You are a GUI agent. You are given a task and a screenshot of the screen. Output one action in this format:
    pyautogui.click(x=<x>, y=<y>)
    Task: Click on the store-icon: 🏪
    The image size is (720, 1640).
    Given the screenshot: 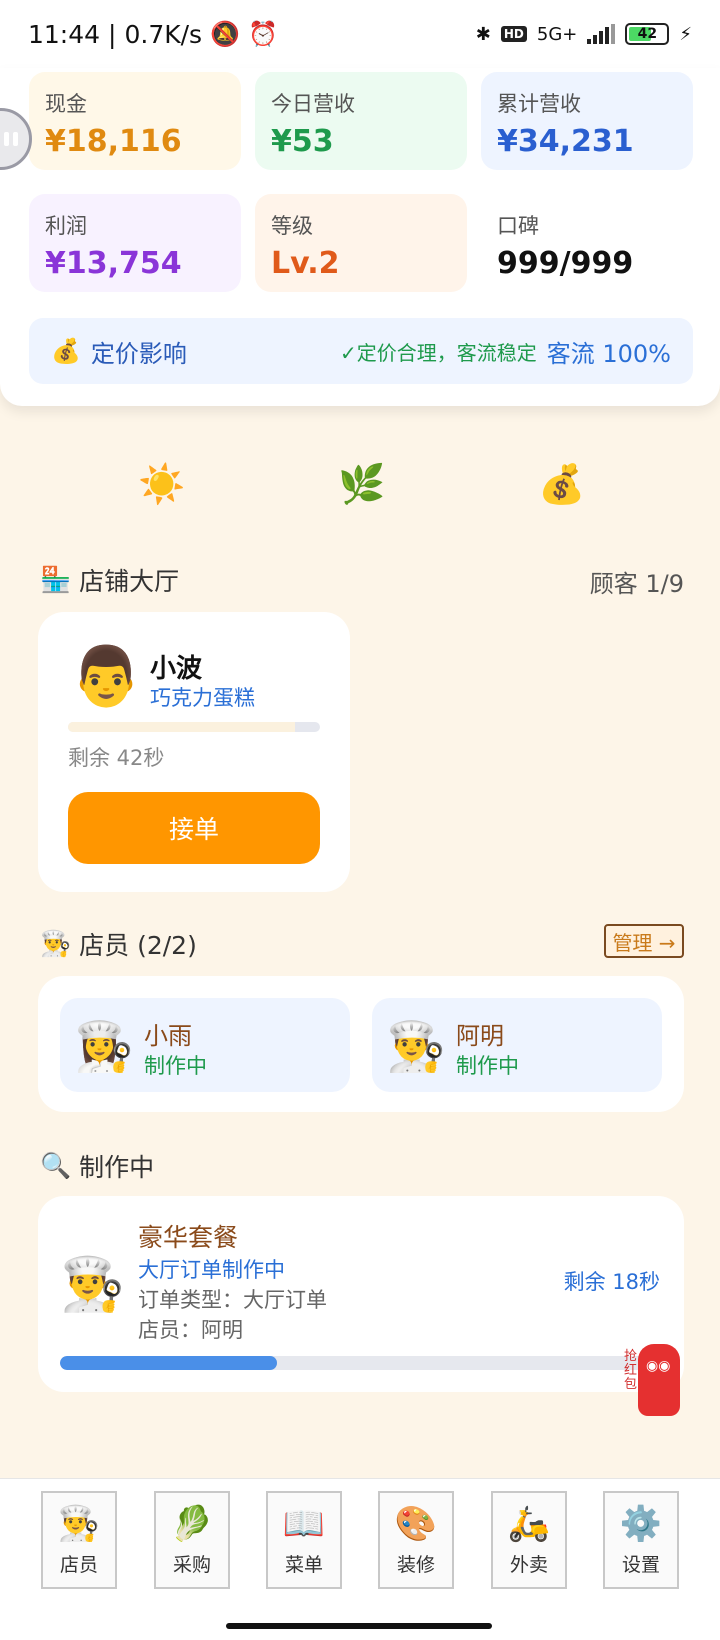 What is the action you would take?
    pyautogui.click(x=56, y=579)
    